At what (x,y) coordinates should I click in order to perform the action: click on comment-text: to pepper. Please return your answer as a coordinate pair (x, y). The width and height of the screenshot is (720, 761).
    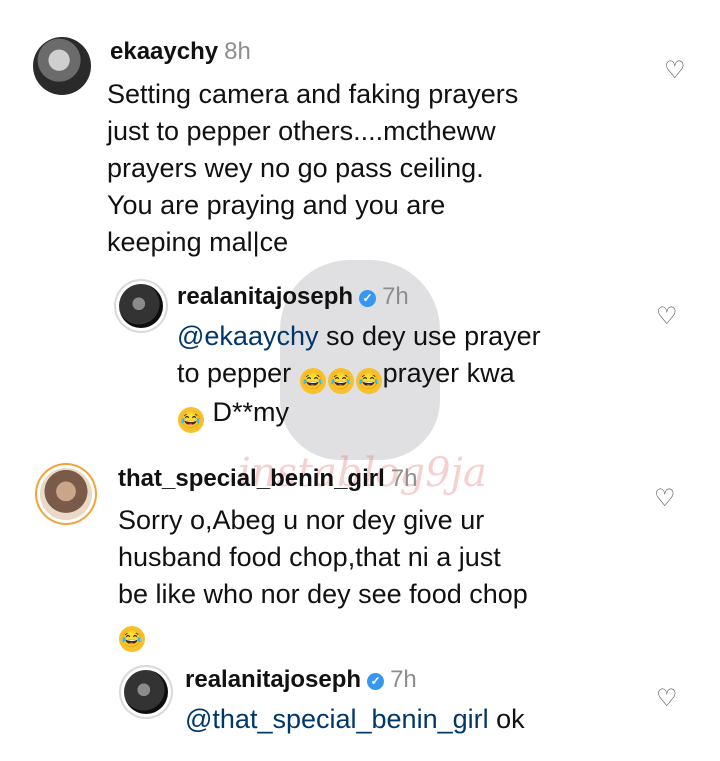
    Looking at the image, I should click on (238, 373).